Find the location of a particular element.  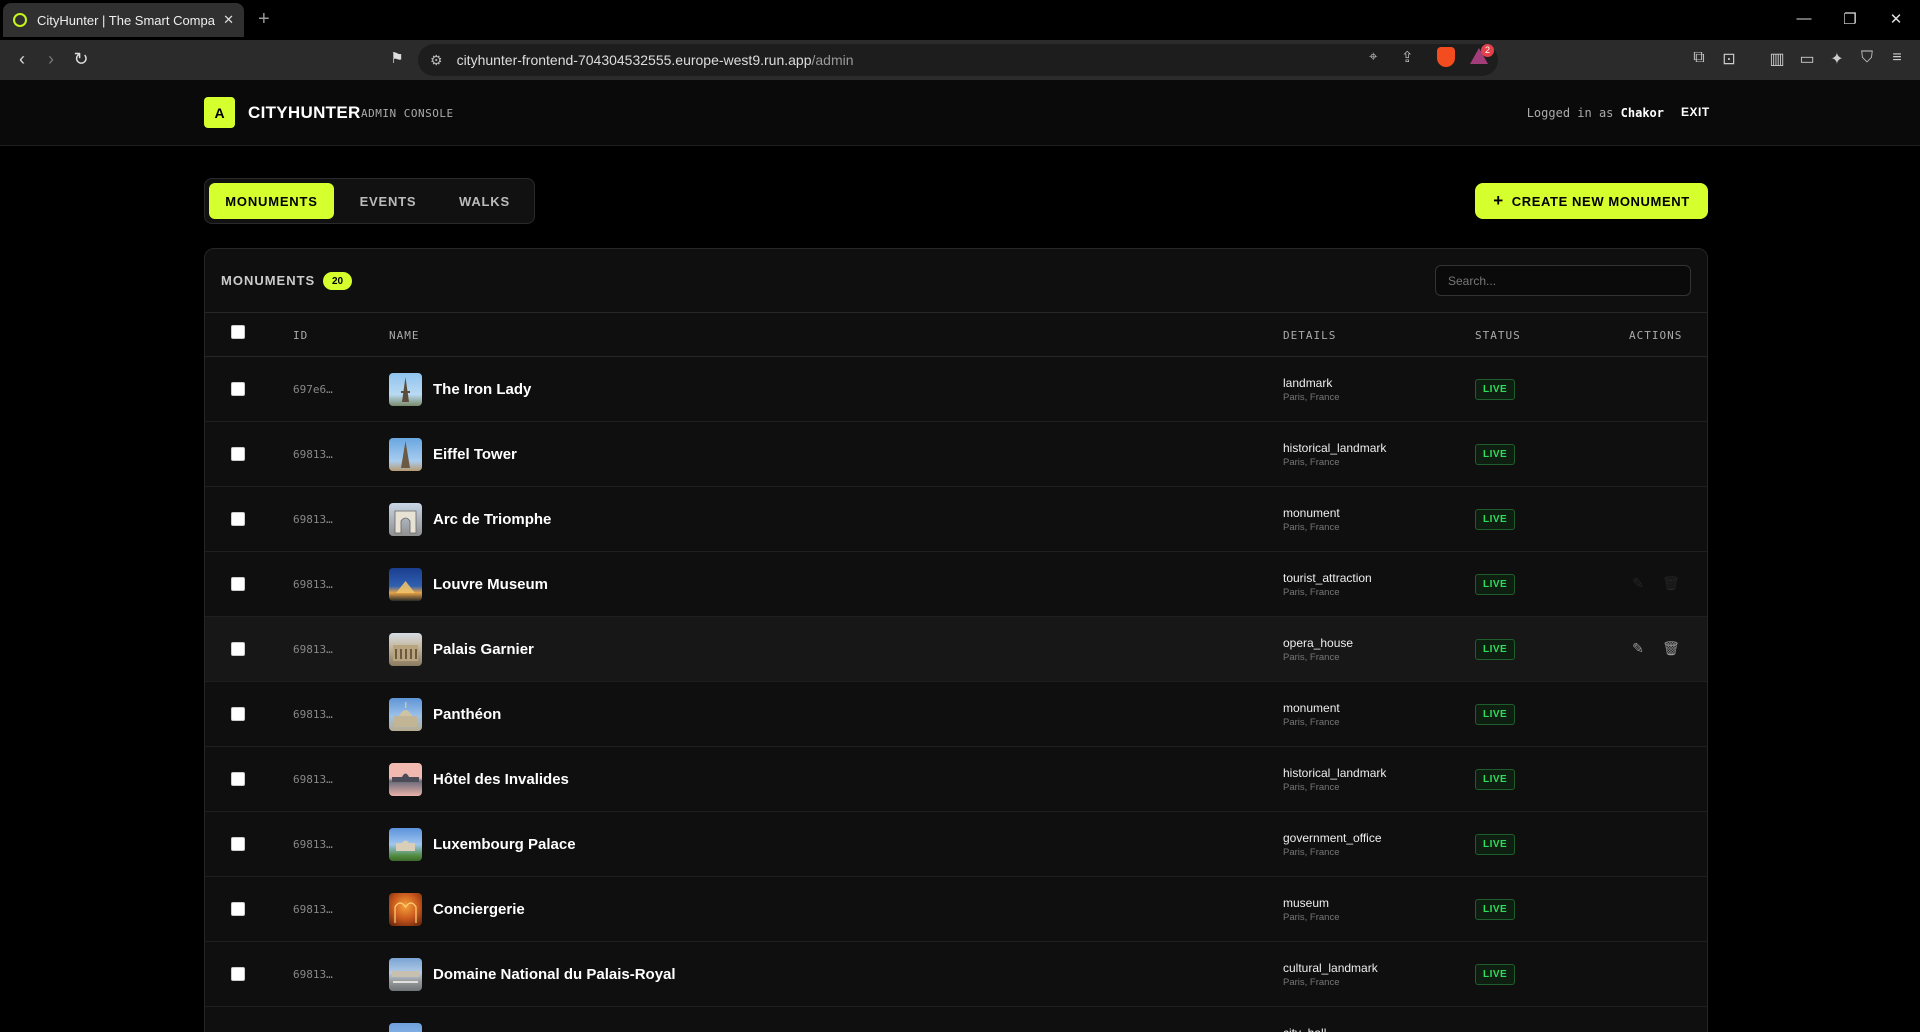

opera-image-icon is located at coordinates (405, 653).